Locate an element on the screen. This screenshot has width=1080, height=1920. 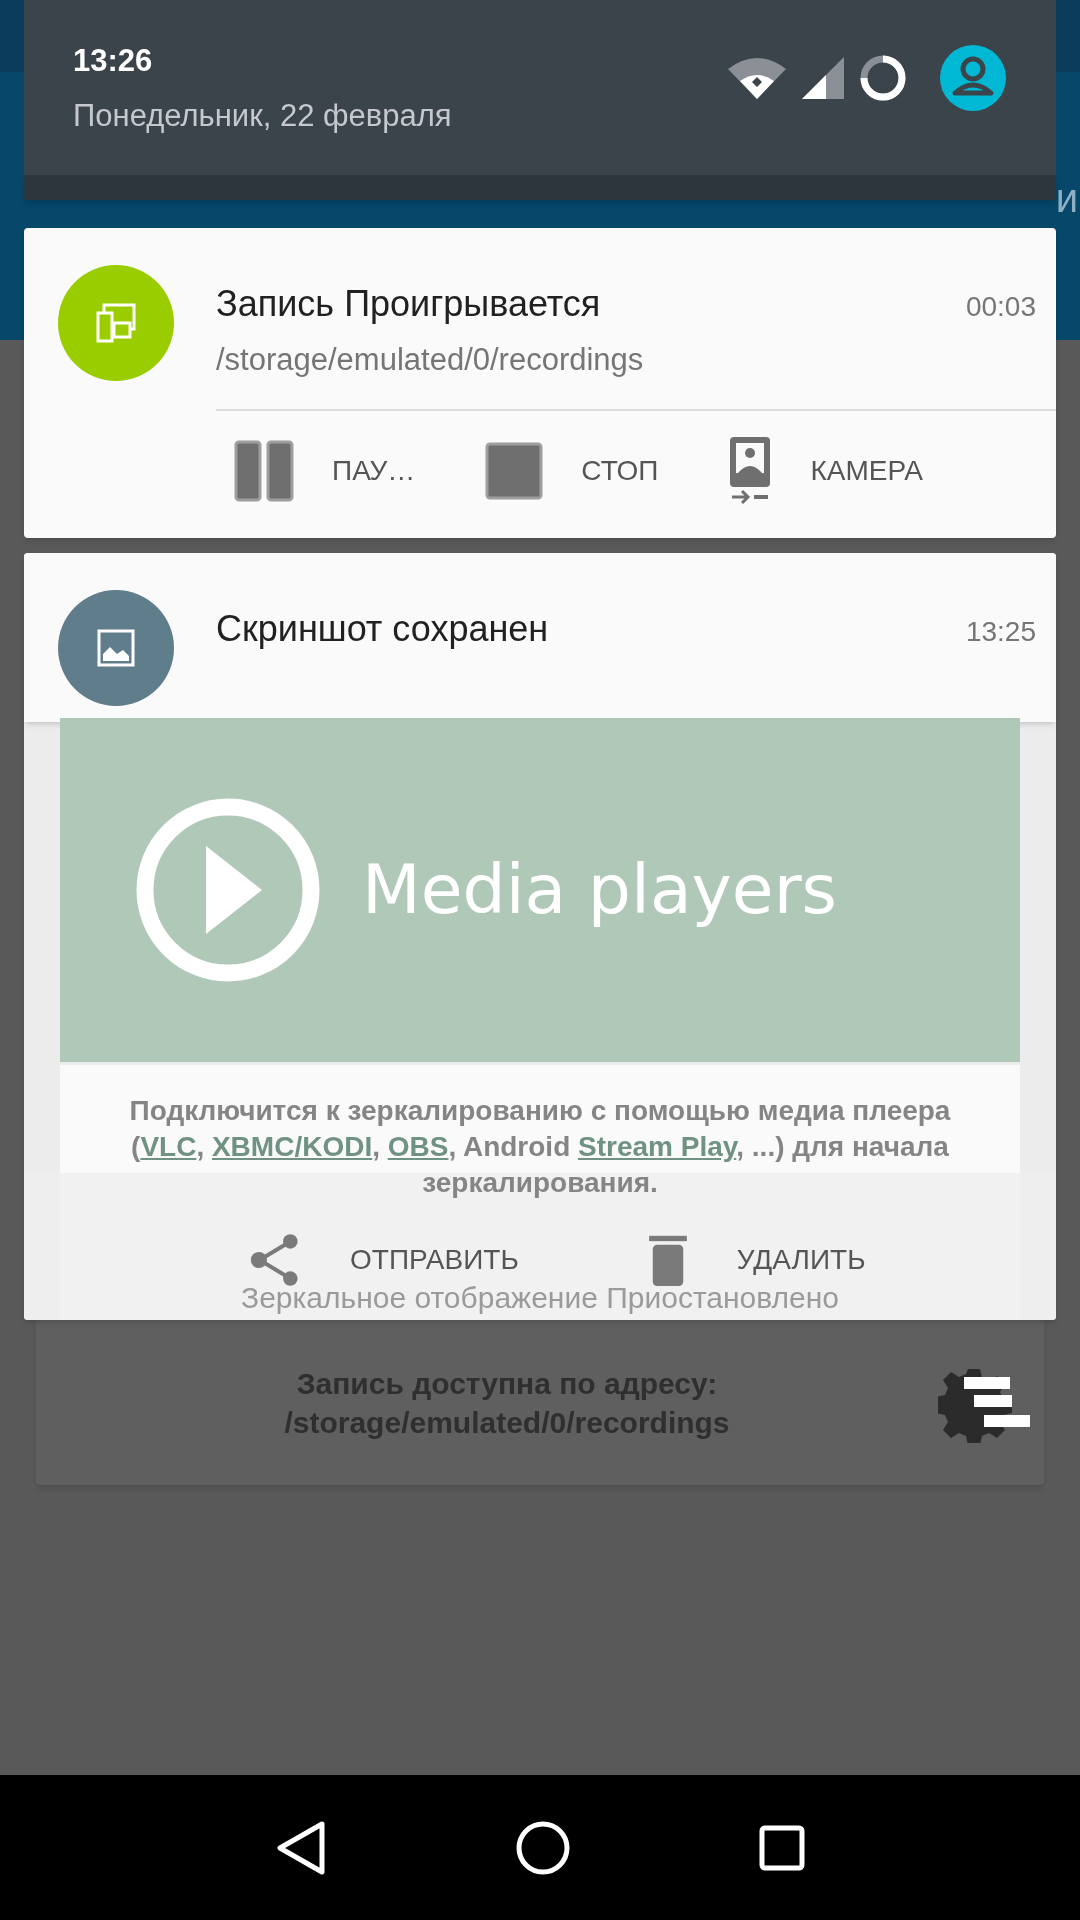
clock-text: 13:26 is located at coordinates (113, 61).